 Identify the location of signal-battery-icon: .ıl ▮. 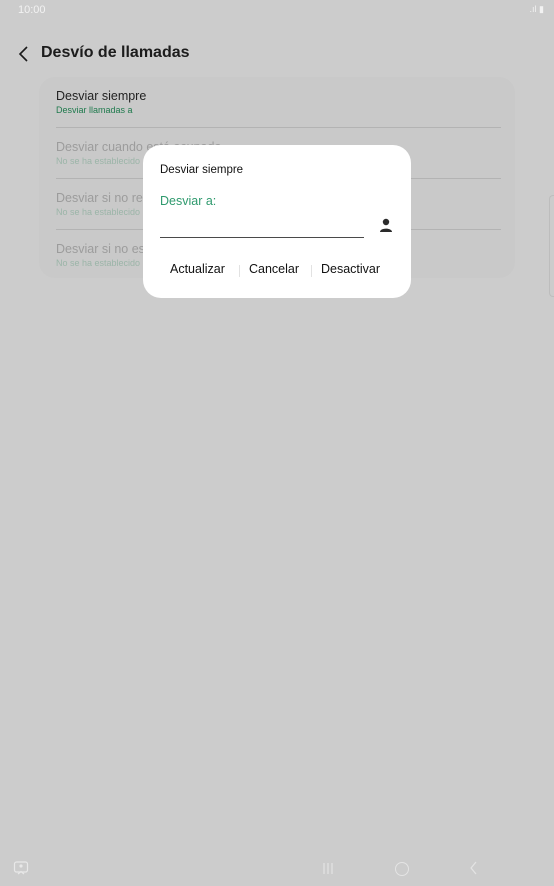
(536, 9).